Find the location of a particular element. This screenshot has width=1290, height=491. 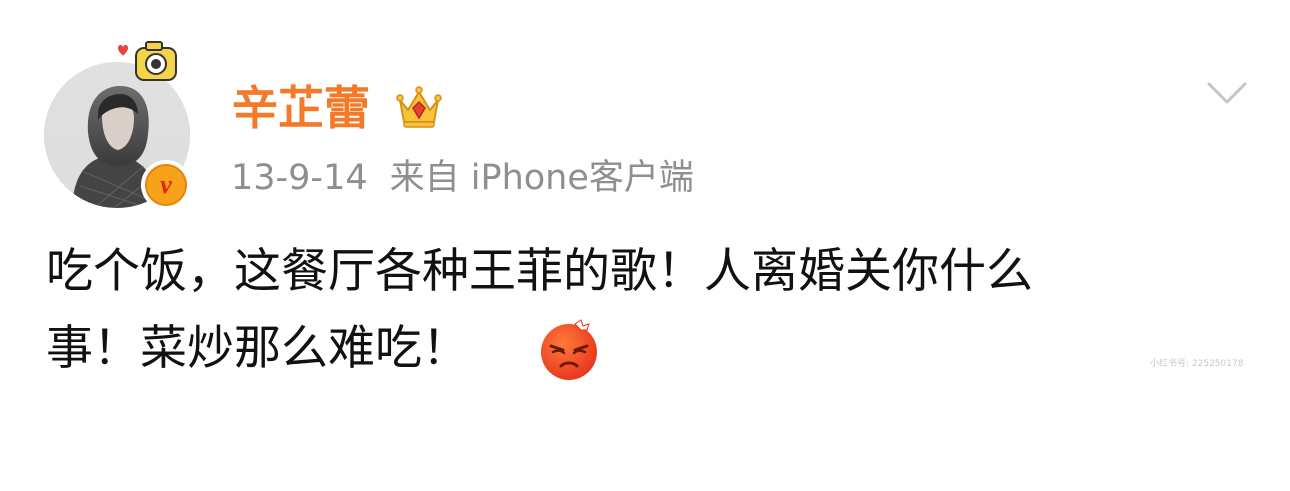

post-date: 13-9-14 is located at coordinates (299, 178).